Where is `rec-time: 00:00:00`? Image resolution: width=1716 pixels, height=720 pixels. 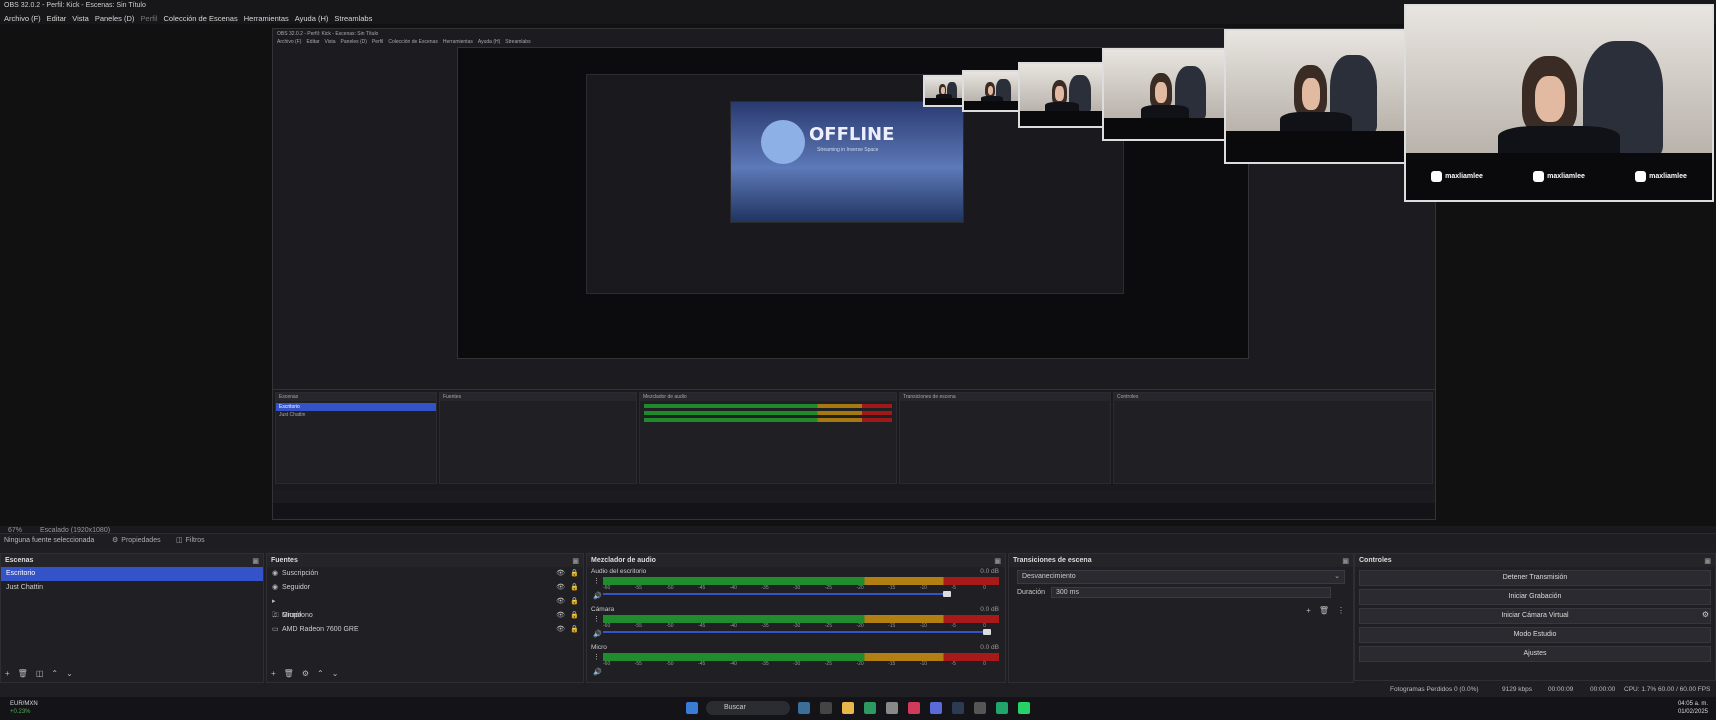 rec-time: 00:00:00 is located at coordinates (1603, 689).